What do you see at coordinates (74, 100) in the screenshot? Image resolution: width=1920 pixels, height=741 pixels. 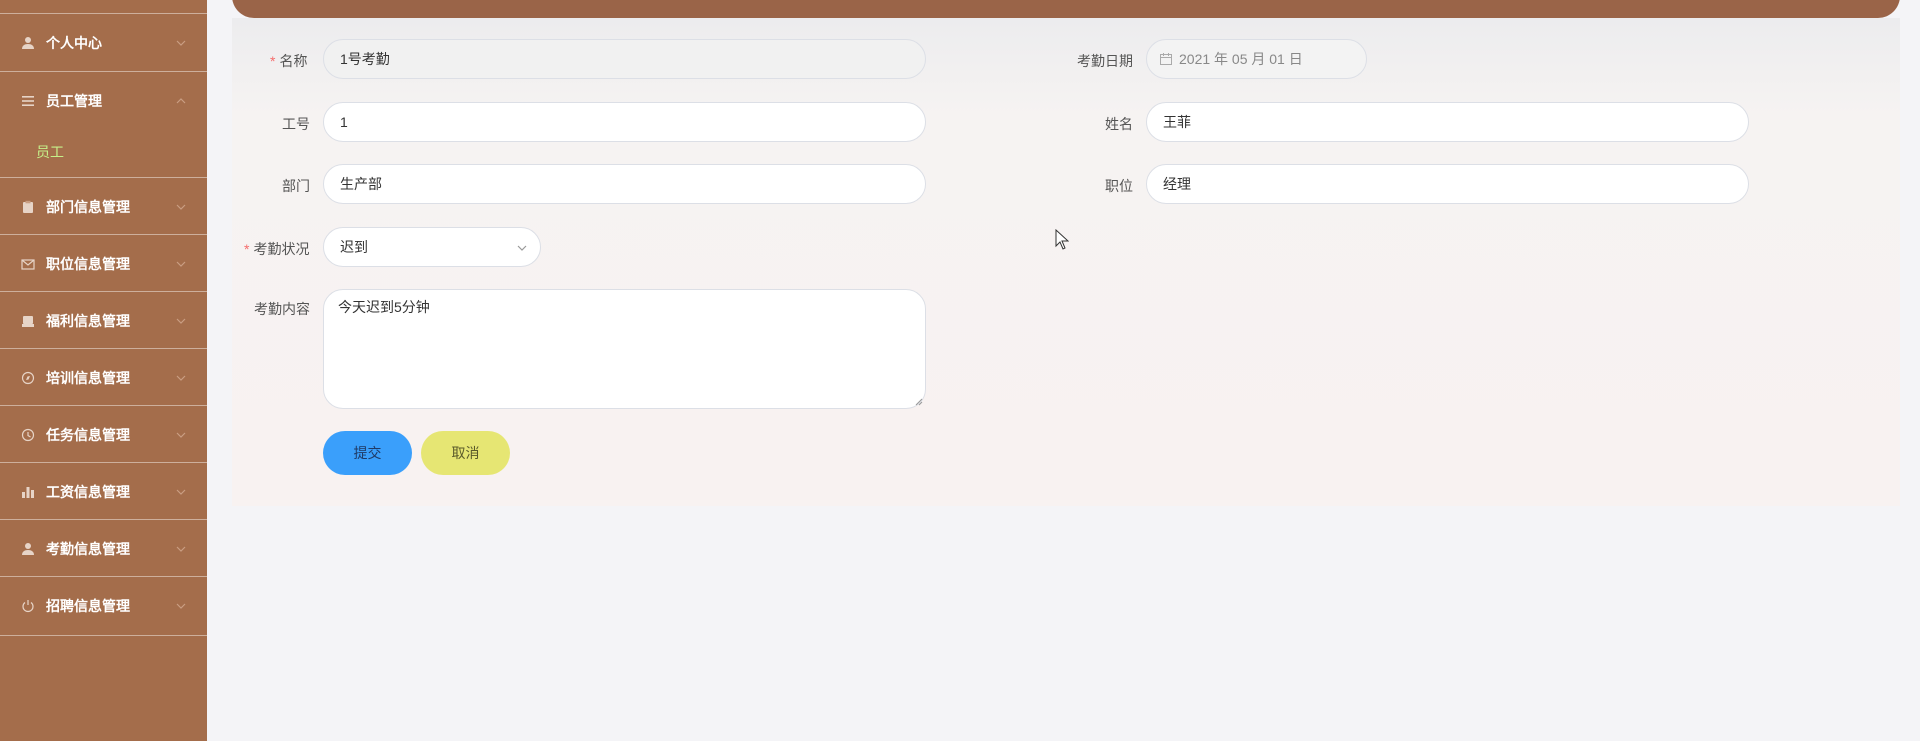 I see `sidebar-item-label: 员工管理` at bounding box center [74, 100].